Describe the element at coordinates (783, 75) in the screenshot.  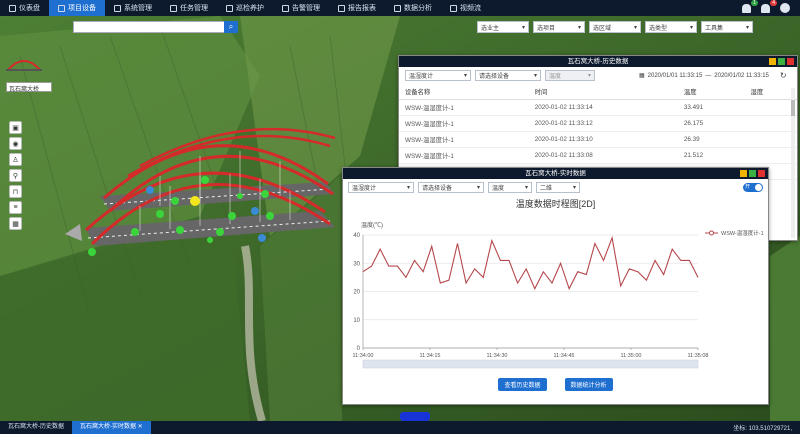
I see `refresh-icon: ↻` at that location.